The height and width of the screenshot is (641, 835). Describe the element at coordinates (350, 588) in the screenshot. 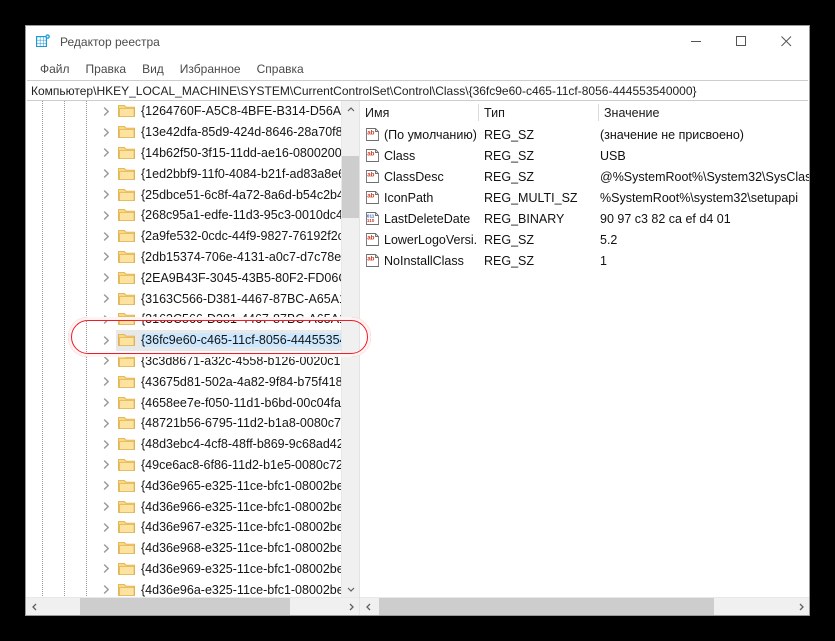

I see `scroll-down-arrow-icon` at that location.